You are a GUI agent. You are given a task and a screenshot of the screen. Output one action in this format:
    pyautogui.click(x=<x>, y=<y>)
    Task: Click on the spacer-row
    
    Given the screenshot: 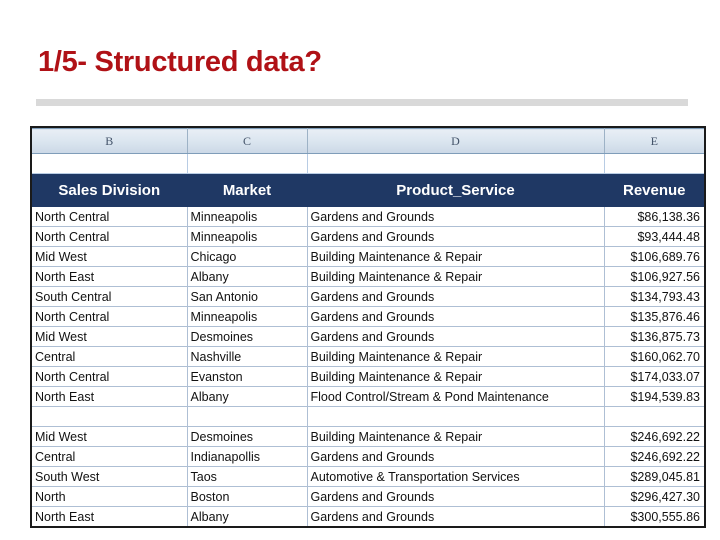 What is the action you would take?
    pyautogui.click(x=368, y=163)
    